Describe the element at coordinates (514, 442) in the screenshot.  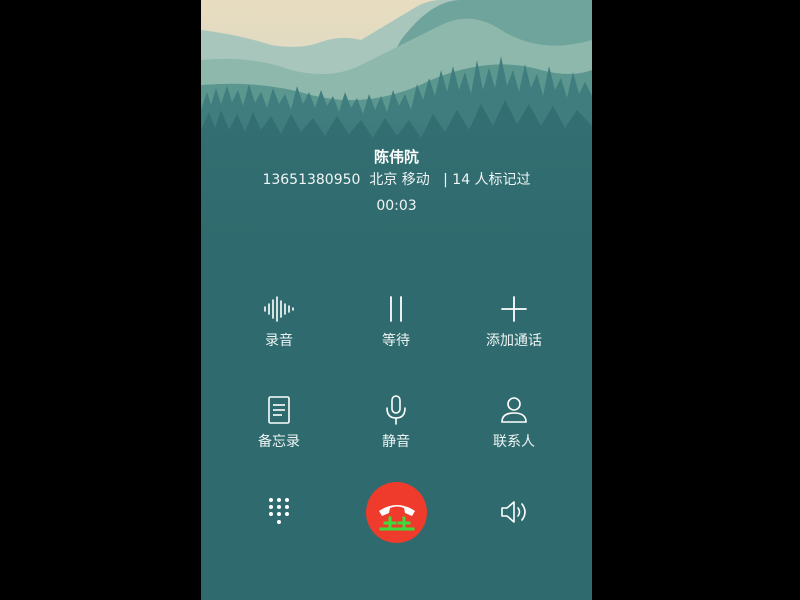
I see `contacts-label: 联系人` at that location.